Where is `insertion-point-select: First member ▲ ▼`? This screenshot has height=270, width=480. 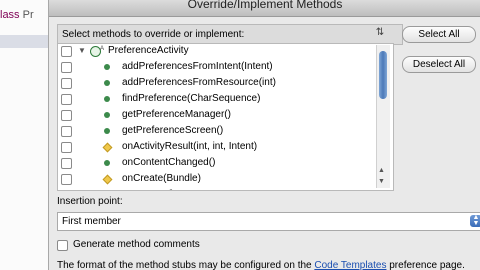
insertion-point-select: First member ▲ ▼ is located at coordinates (268, 221).